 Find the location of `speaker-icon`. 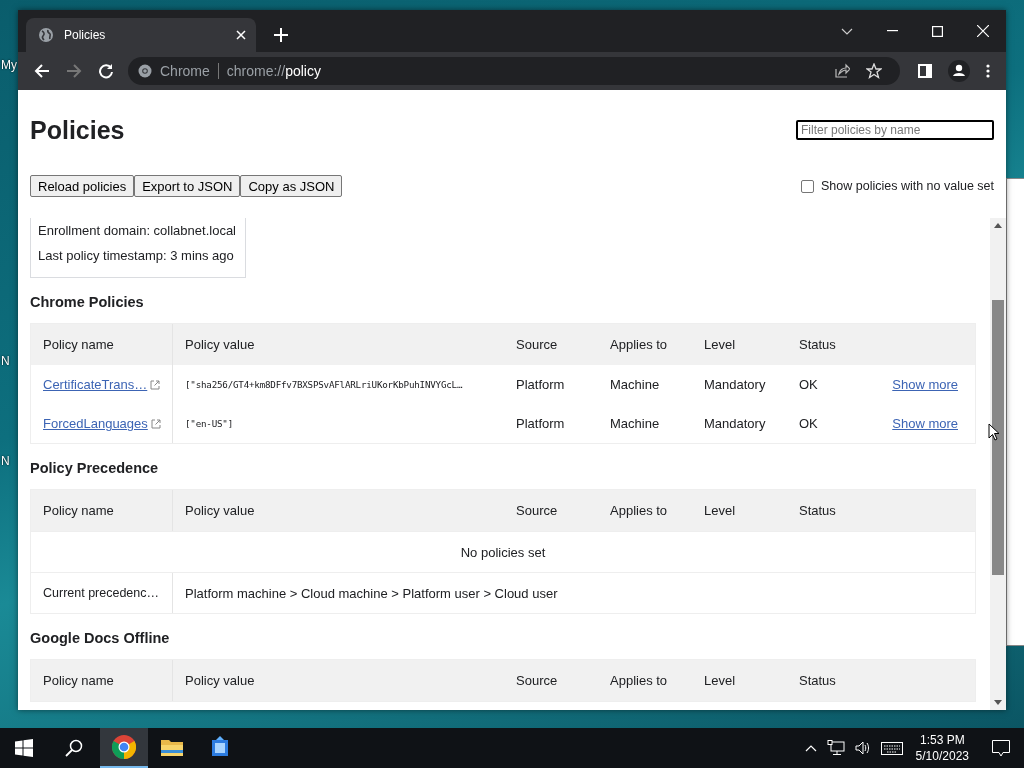

speaker-icon is located at coordinates (862, 748).